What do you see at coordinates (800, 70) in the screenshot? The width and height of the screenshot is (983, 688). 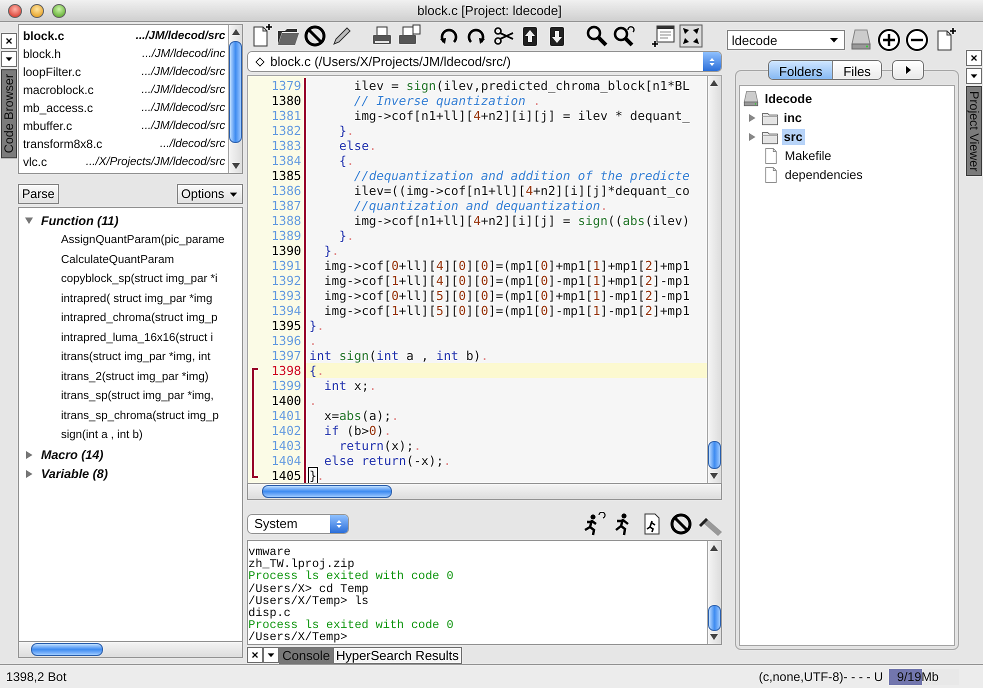 I see `view-tab: Folders` at bounding box center [800, 70].